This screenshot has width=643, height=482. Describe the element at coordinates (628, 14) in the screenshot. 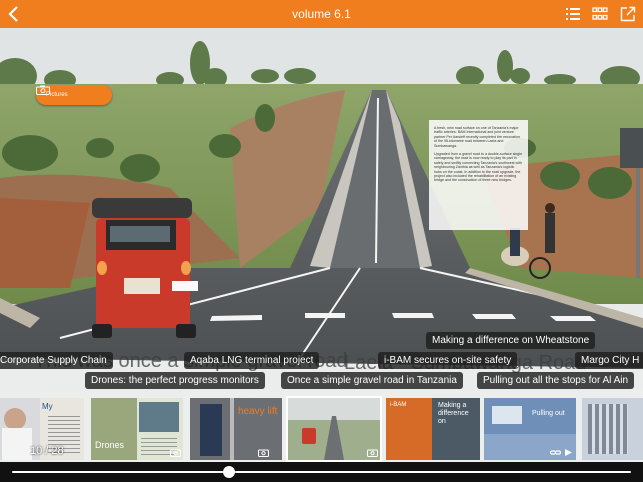

I see `share-icon` at that location.